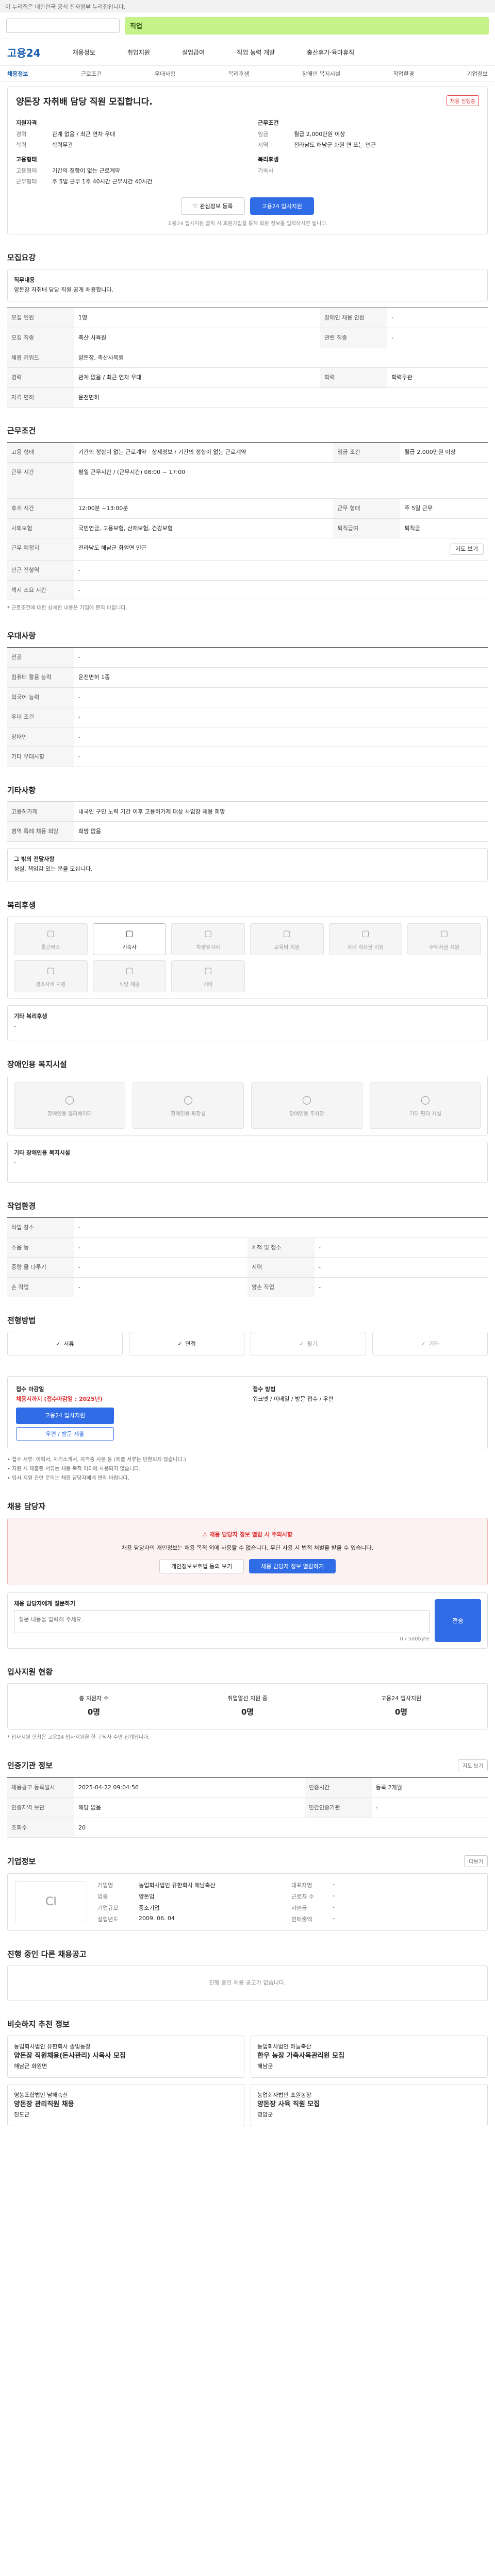 The height and width of the screenshot is (2576, 495). Describe the element at coordinates (70, 2056) in the screenshot. I see `recommend-title: 양돈장 직원채용(돈사관리) 사육사 모집` at that location.